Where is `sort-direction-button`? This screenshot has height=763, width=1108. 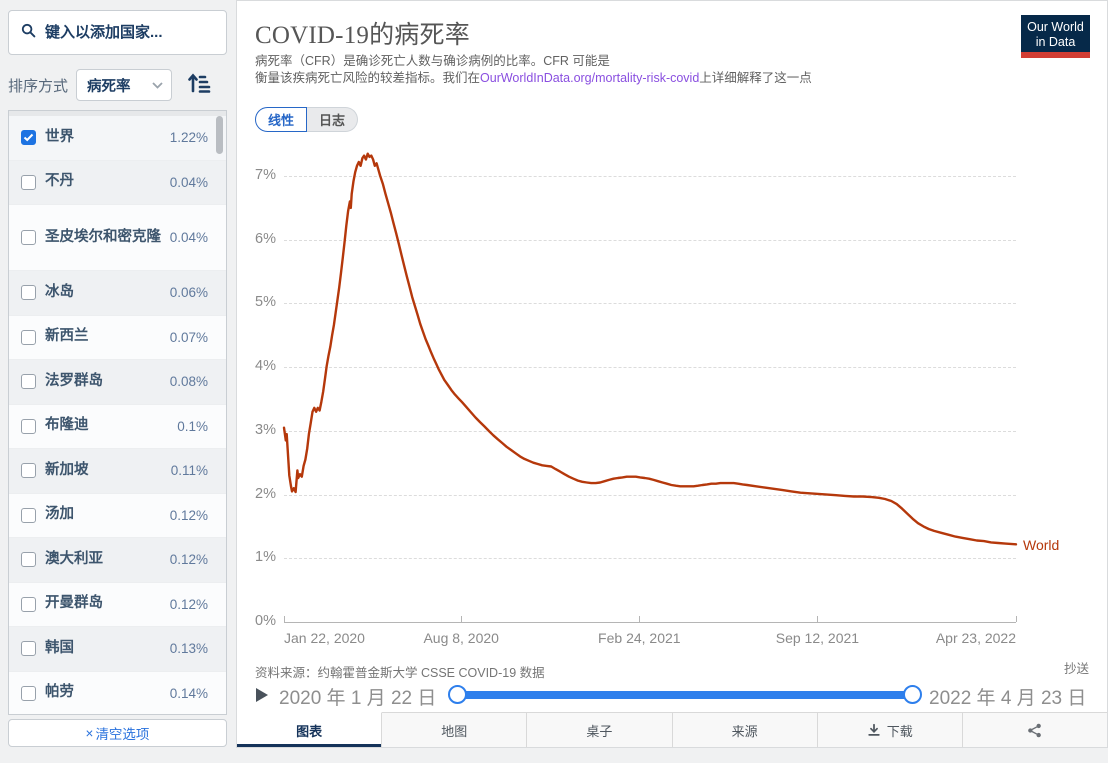 sort-direction-button is located at coordinates (199, 85).